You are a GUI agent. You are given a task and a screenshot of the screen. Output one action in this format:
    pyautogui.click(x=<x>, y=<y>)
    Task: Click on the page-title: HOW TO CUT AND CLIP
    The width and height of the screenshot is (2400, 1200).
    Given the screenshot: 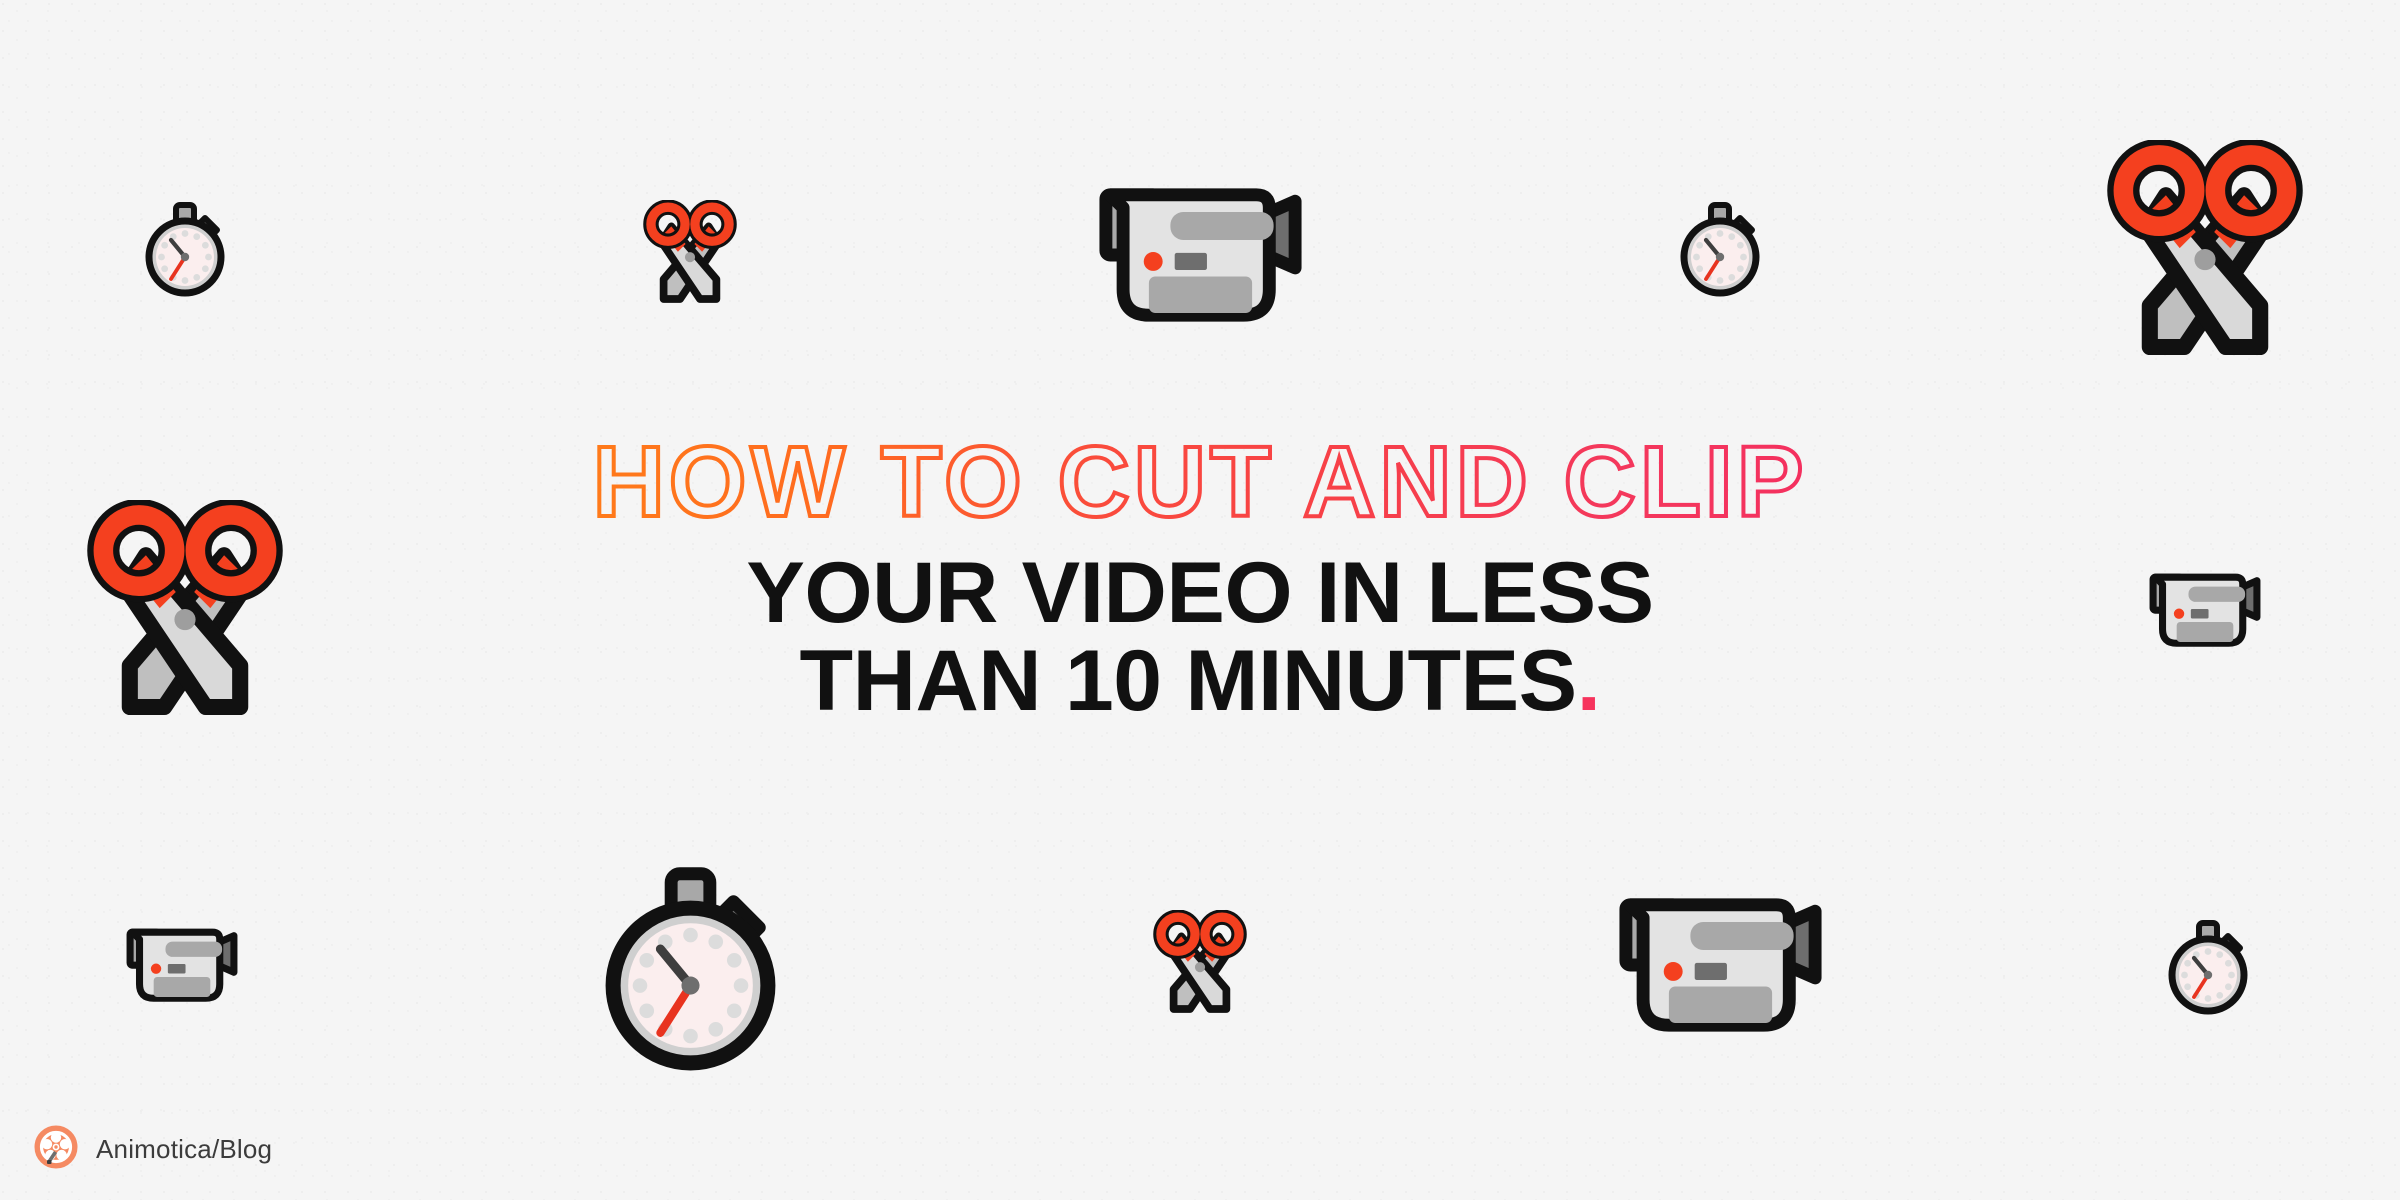 What is the action you would take?
    pyautogui.click(x=1199, y=485)
    